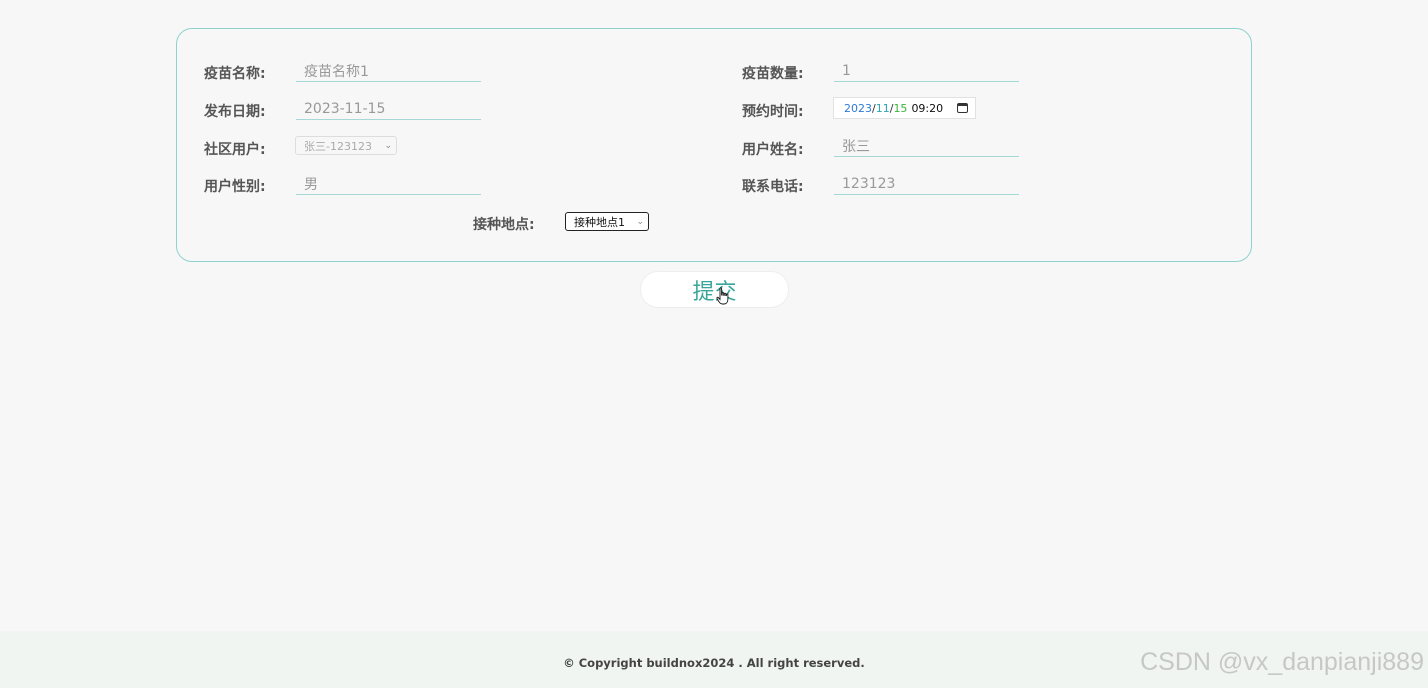  Describe the element at coordinates (388, 109) in the screenshot. I see `publish-date-field` at that location.